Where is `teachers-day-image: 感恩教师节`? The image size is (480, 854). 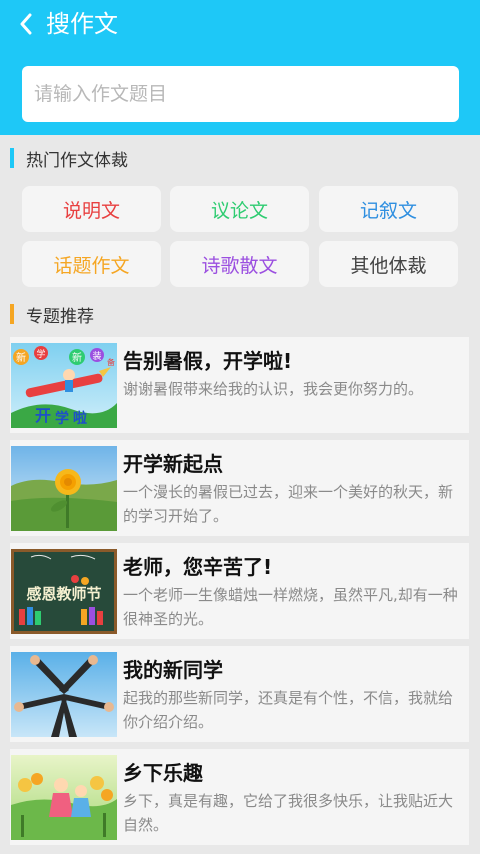 teachers-day-image: 感恩教师节 is located at coordinates (64, 591).